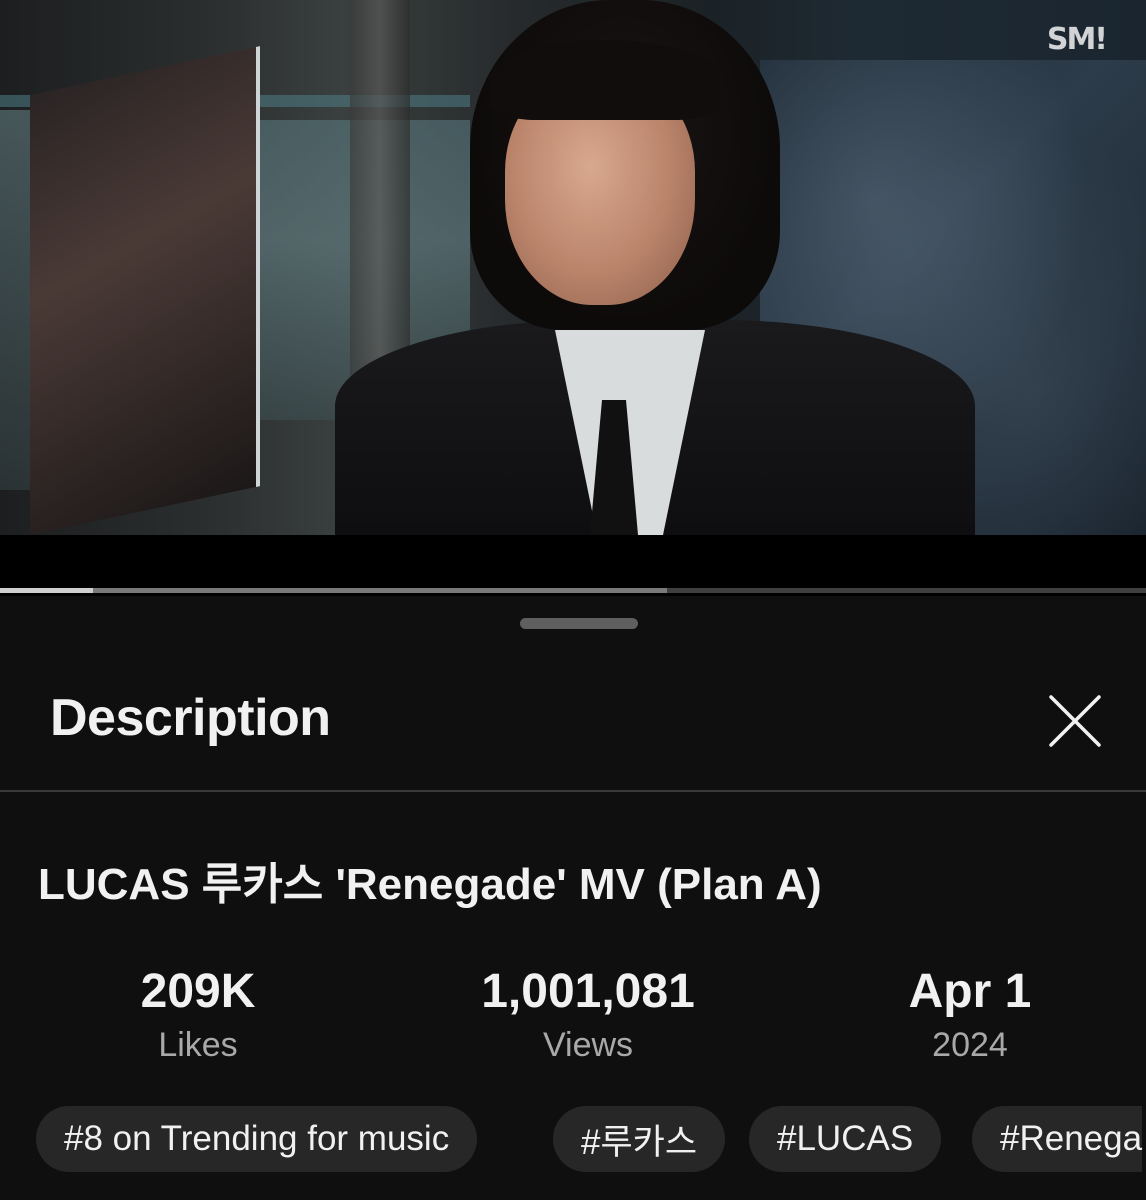  What do you see at coordinates (605, 80) in the screenshot?
I see `video-frame-bangs` at bounding box center [605, 80].